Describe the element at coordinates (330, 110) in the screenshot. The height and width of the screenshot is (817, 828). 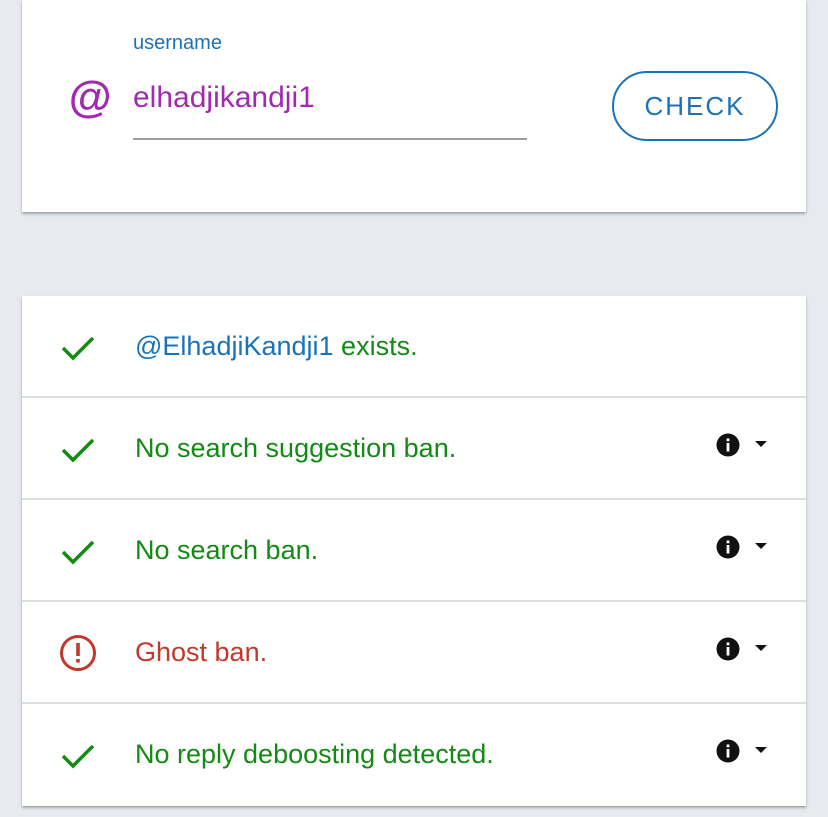
I see `username-input` at that location.